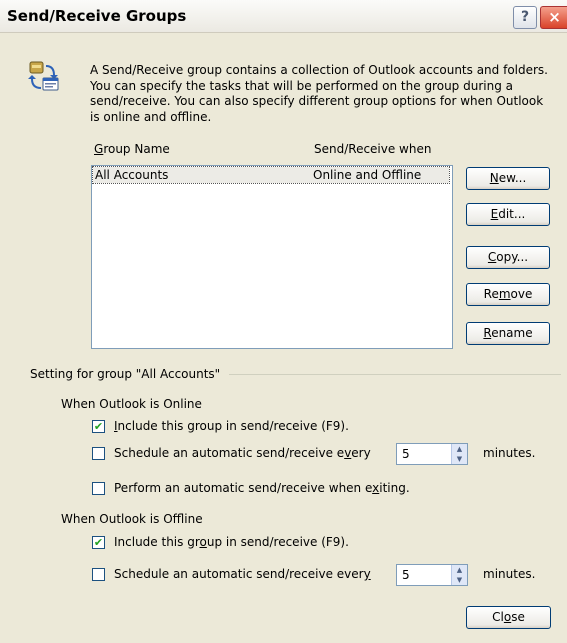  Describe the element at coordinates (525, 17) in the screenshot. I see `help-button: ?` at that location.